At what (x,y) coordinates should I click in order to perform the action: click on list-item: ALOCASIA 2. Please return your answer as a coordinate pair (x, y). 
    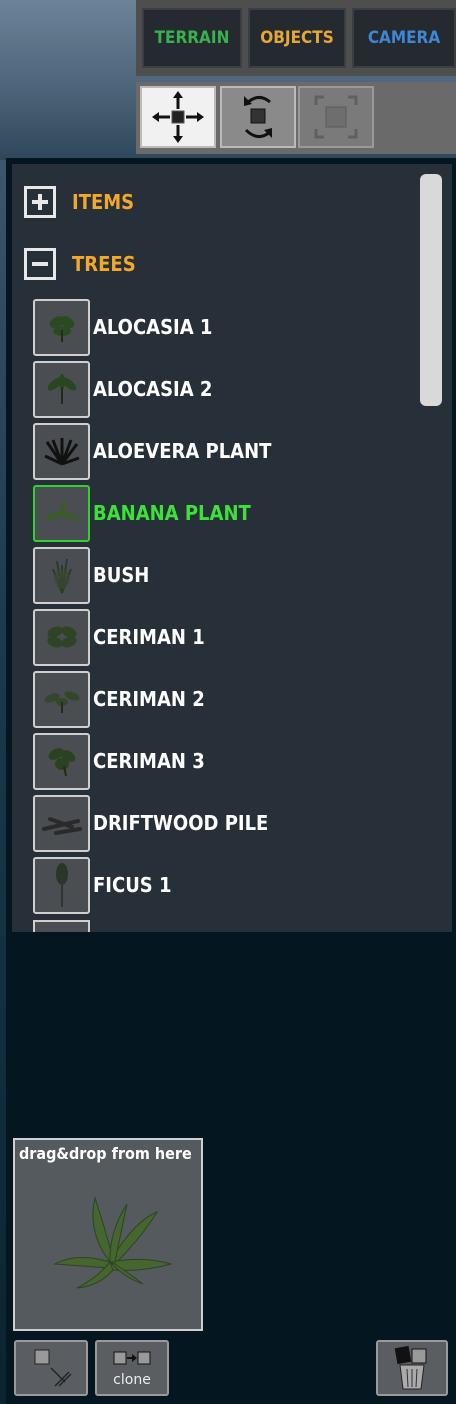
    Looking at the image, I should click on (122, 389).